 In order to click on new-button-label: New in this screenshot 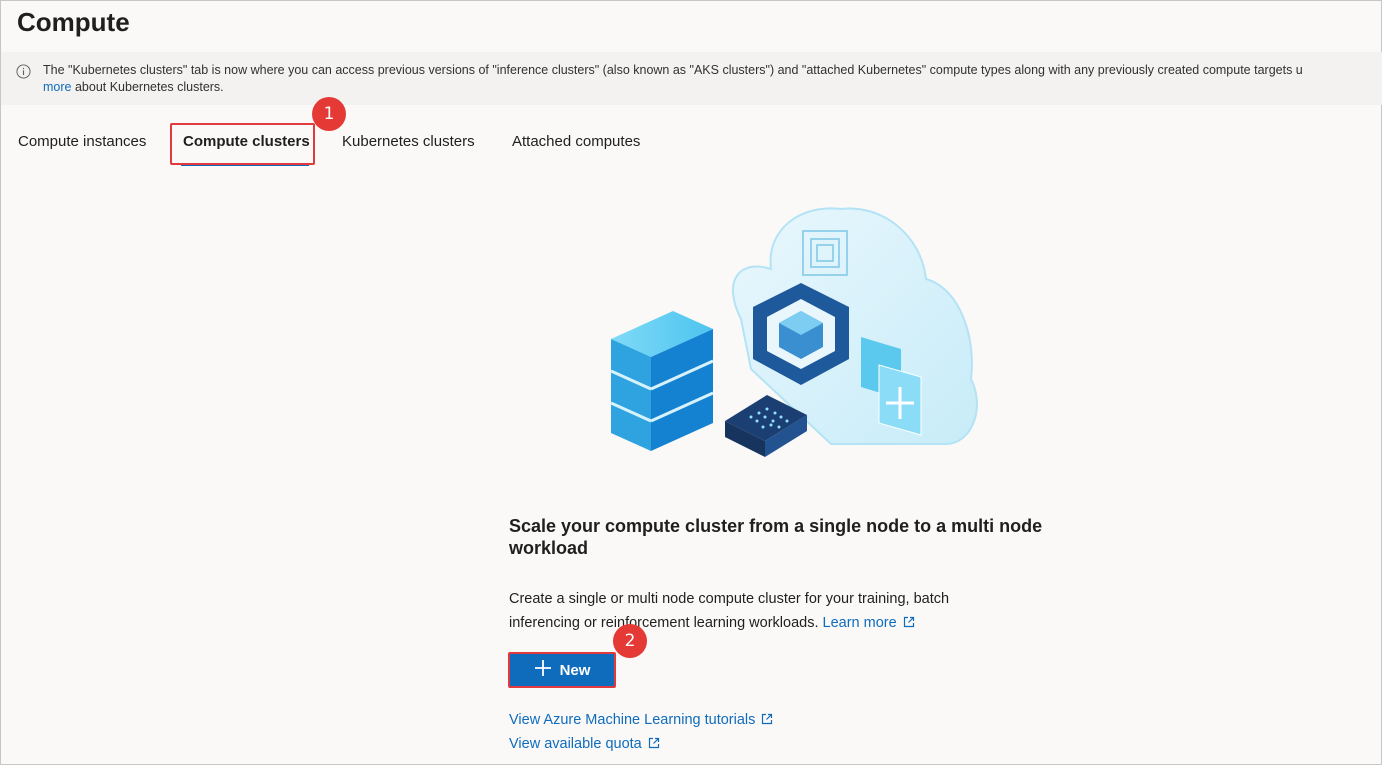, I will do `click(575, 670)`.